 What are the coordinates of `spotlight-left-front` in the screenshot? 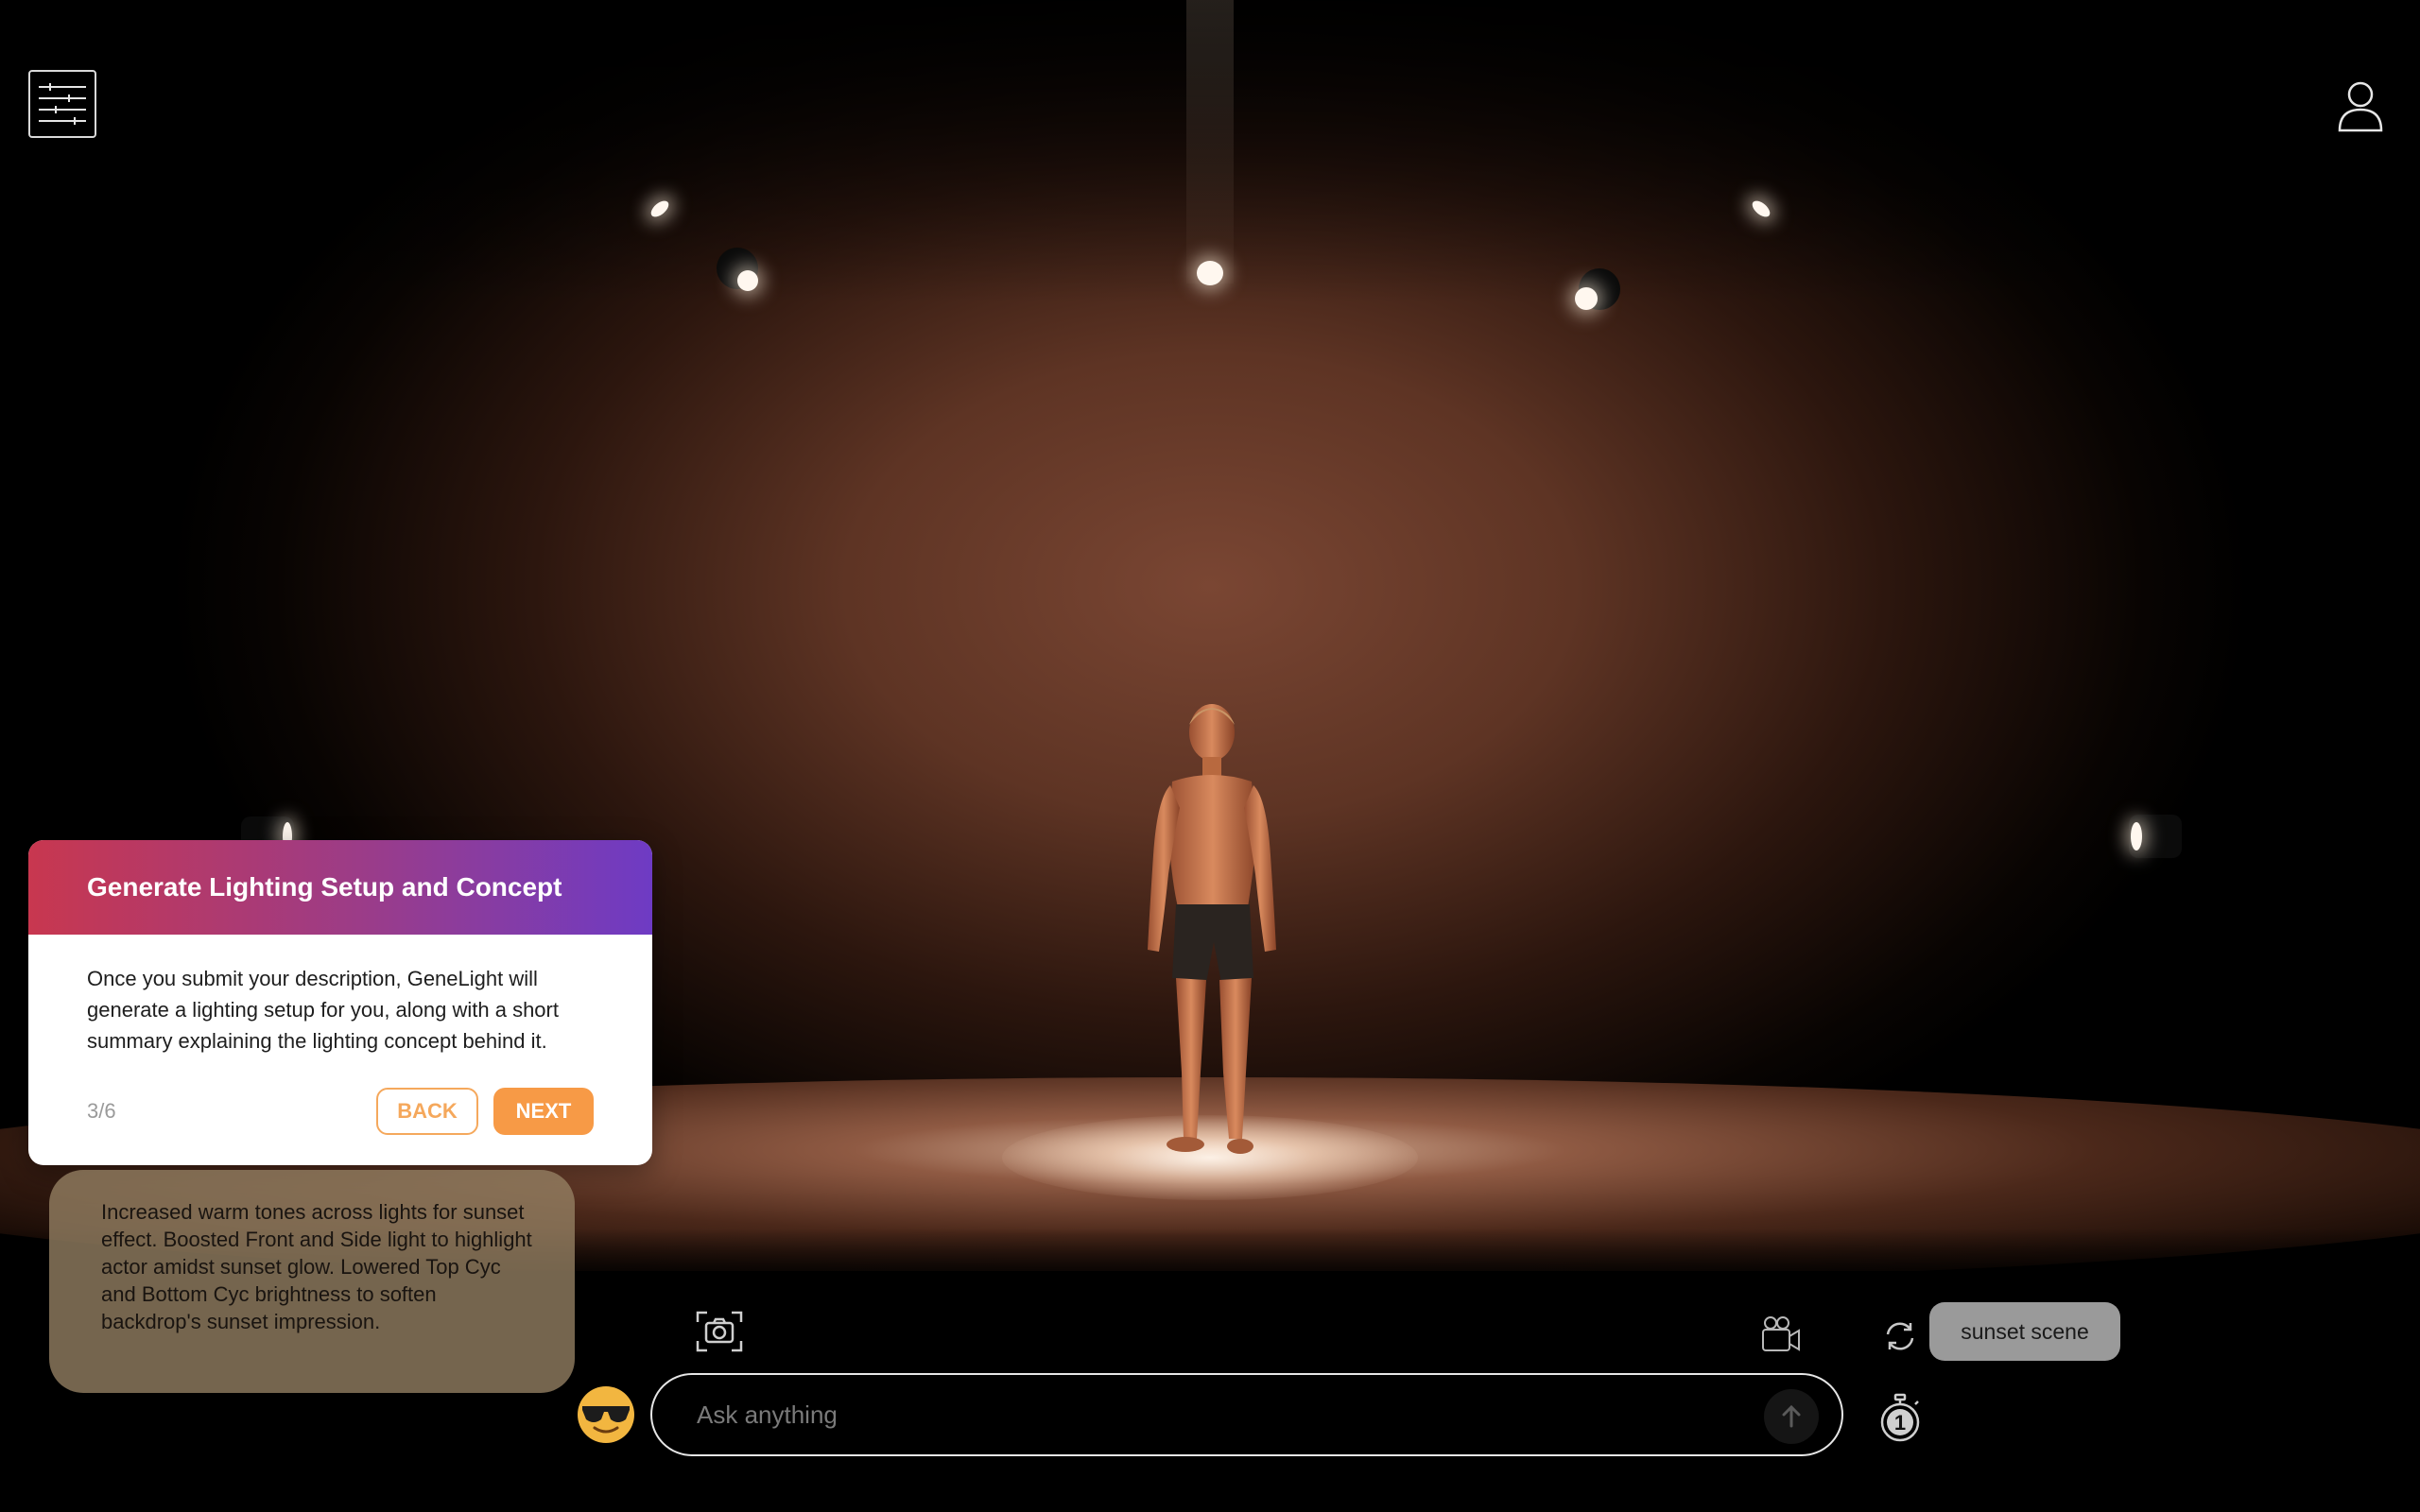 It's located at (740, 271).